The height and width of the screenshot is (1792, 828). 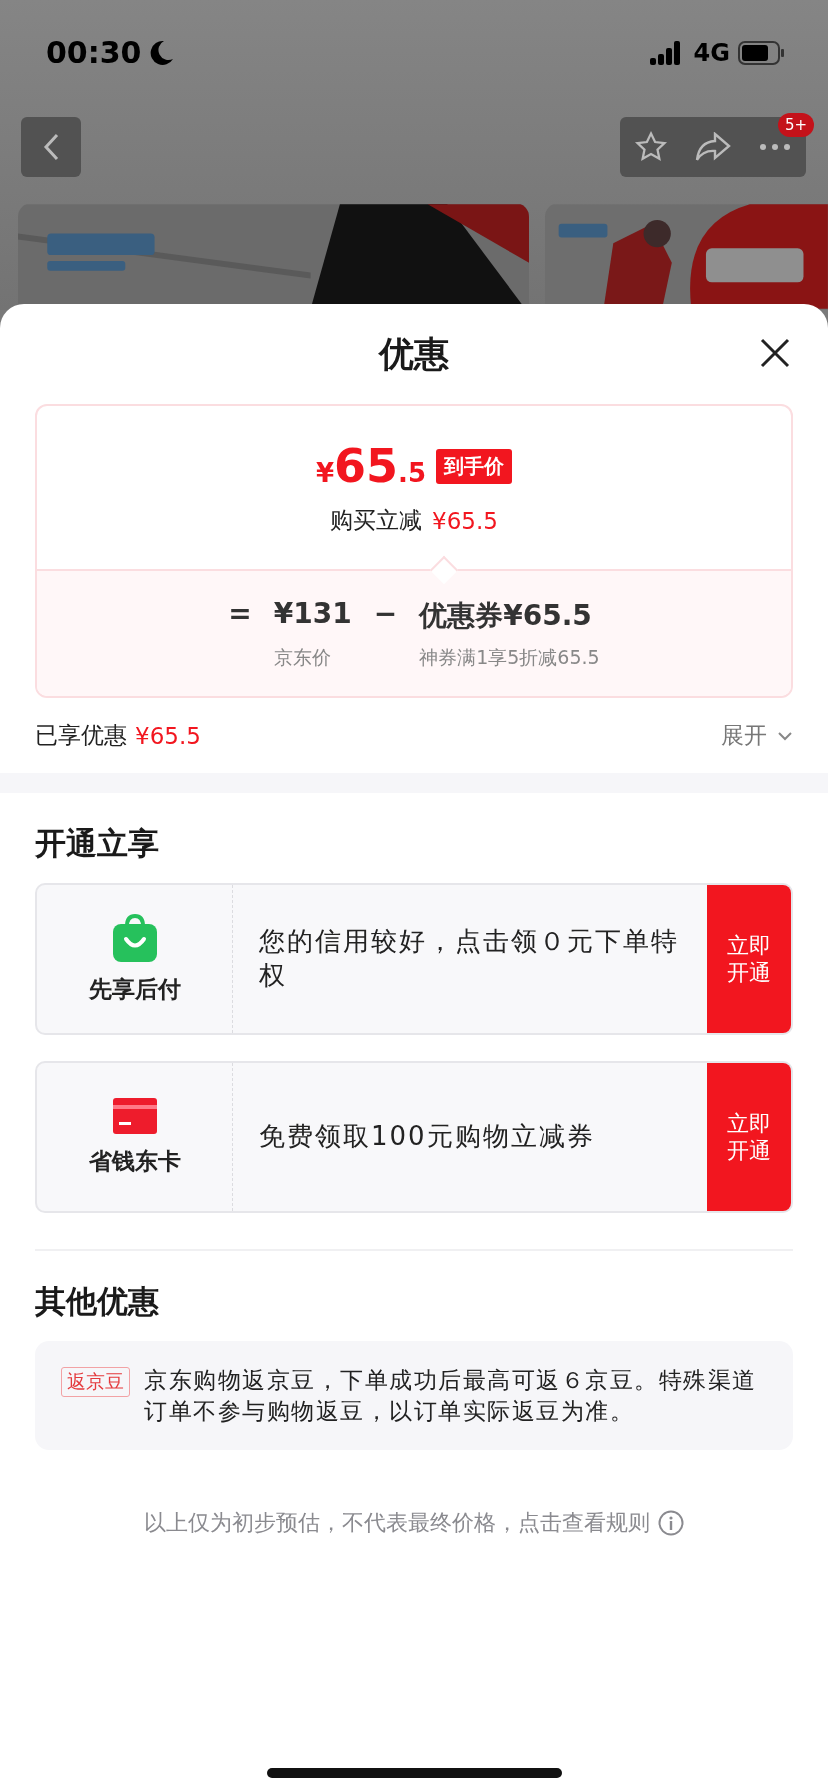 I want to click on coupon-description: 神券满1享5折减65.5, so click(x=509, y=657).